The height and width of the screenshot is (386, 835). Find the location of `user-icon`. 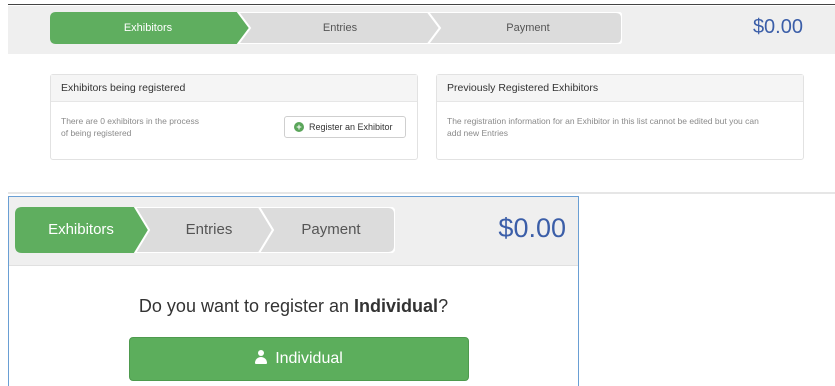

user-icon is located at coordinates (261, 357).